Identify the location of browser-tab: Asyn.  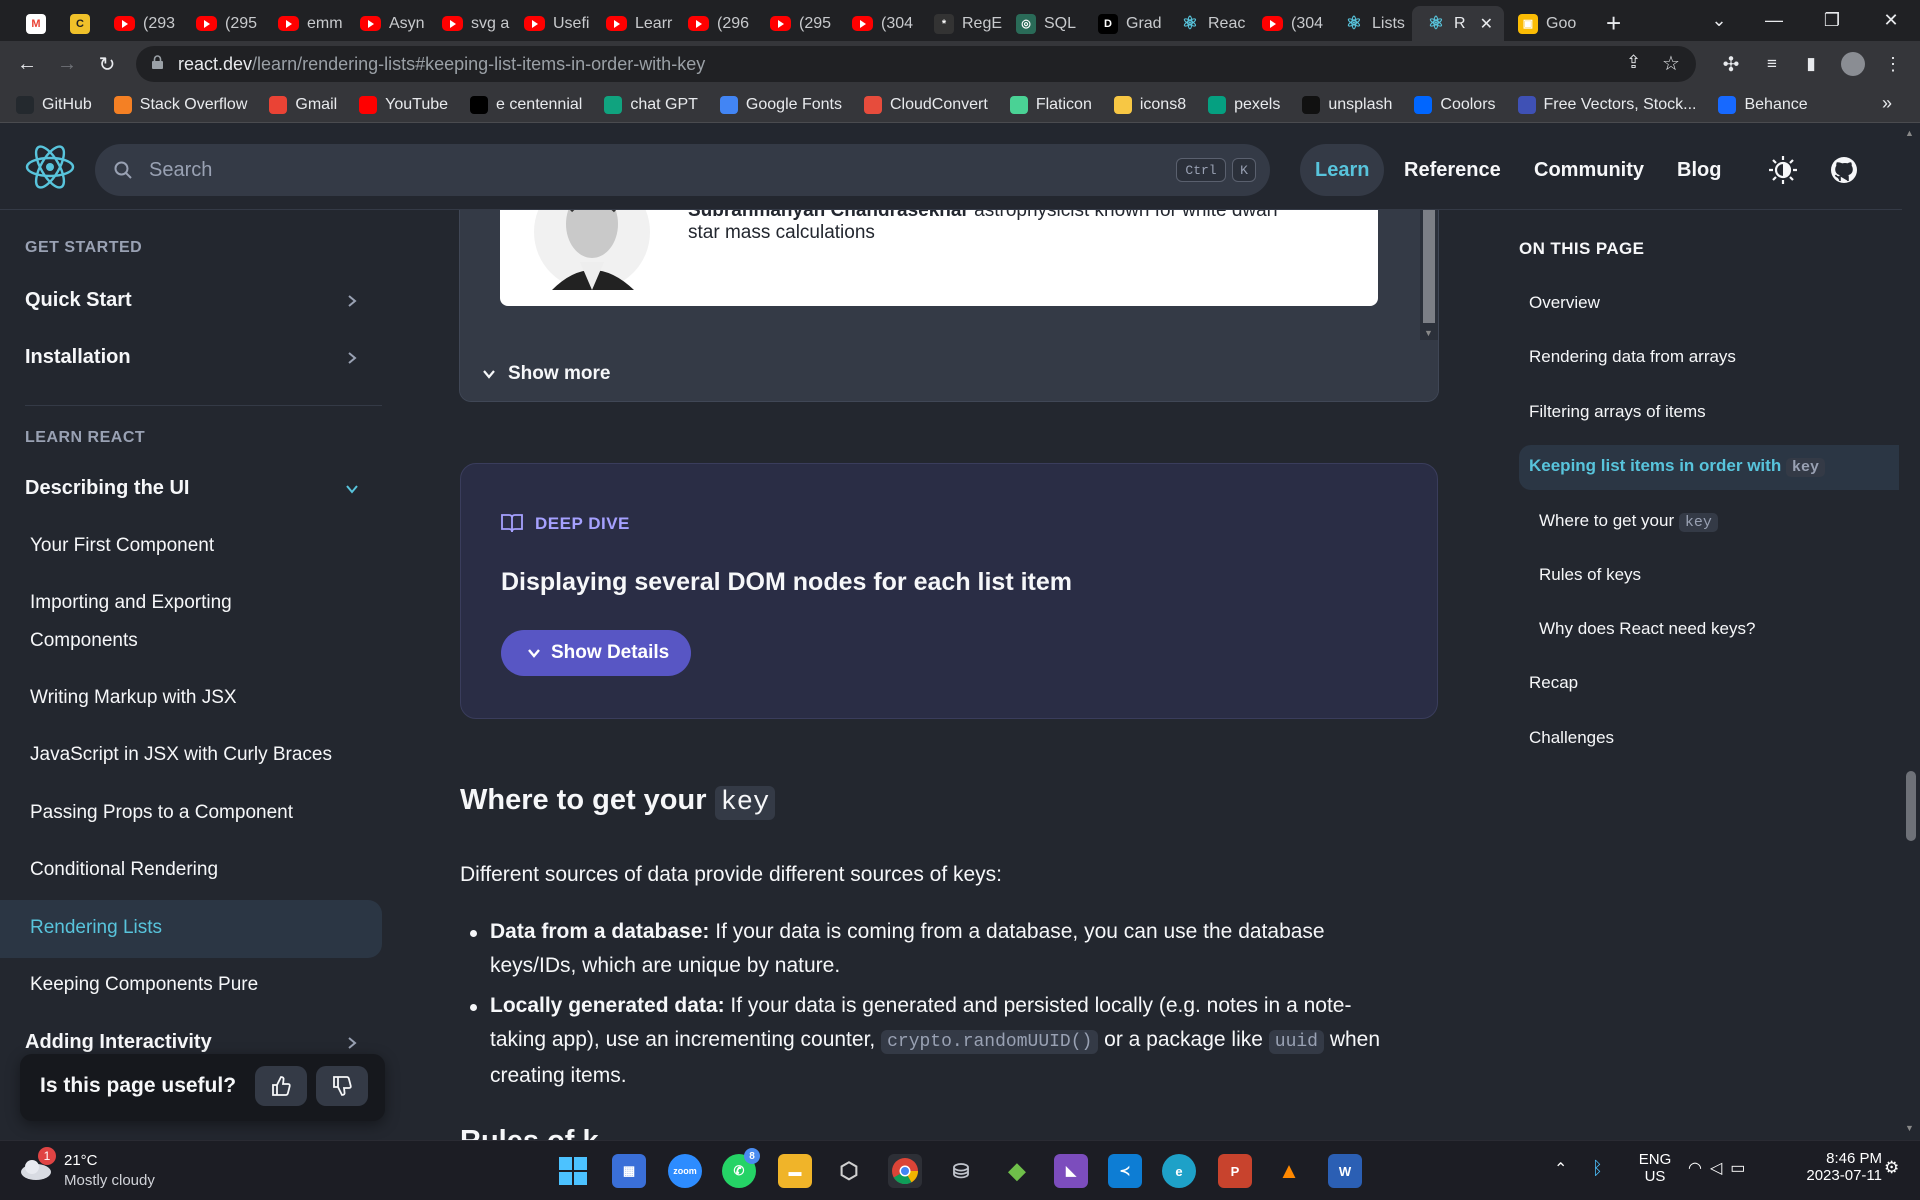
(387, 23).